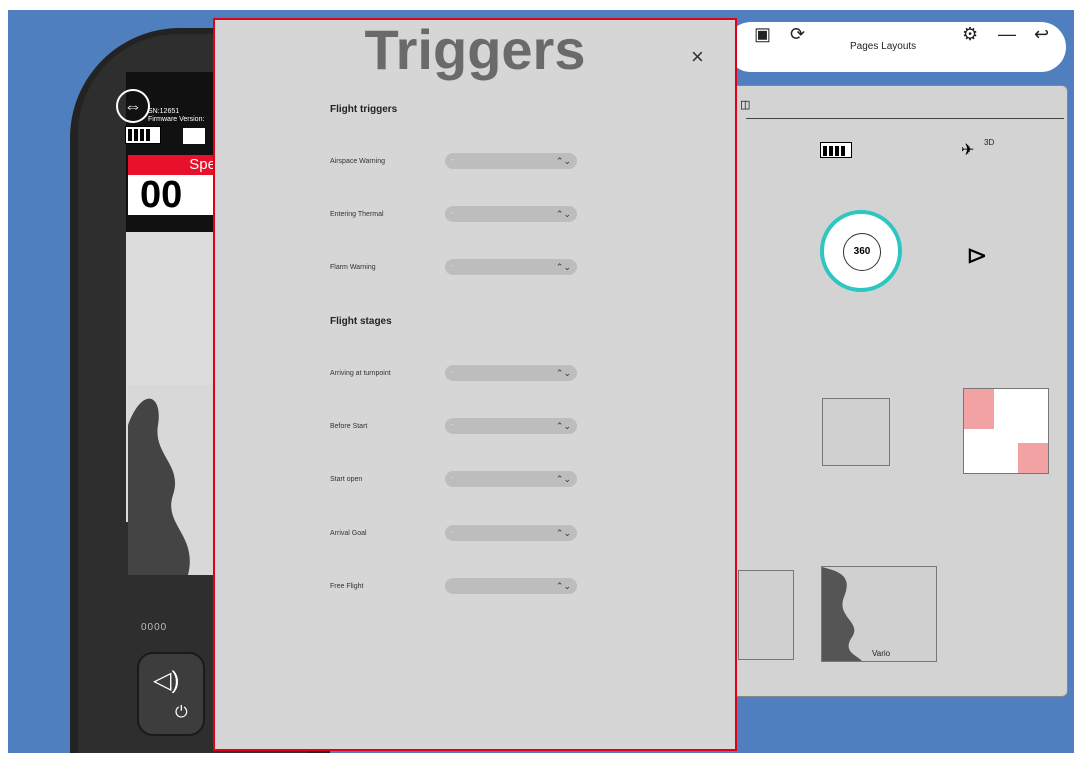 The image size is (1081, 758). I want to click on trigger-label: Arrival Goal, so click(348, 533).